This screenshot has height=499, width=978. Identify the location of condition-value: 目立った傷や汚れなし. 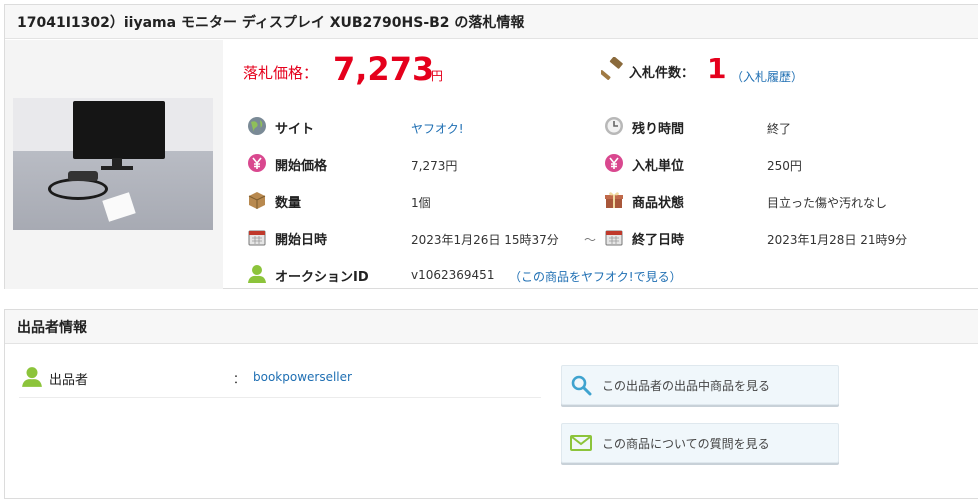
(827, 203).